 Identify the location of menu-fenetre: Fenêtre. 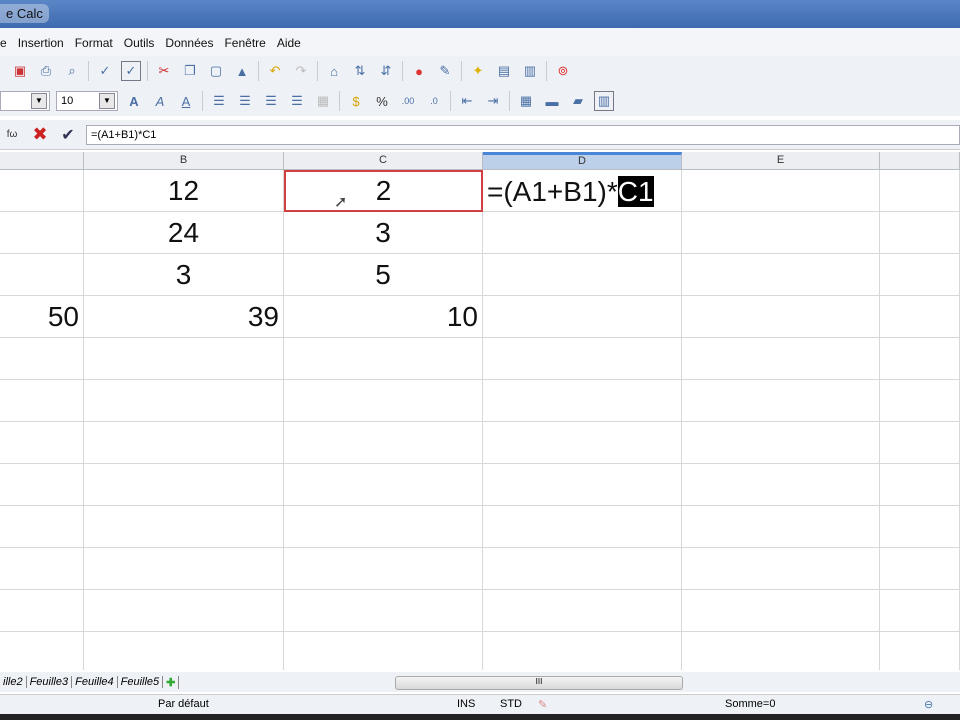
(244, 46).